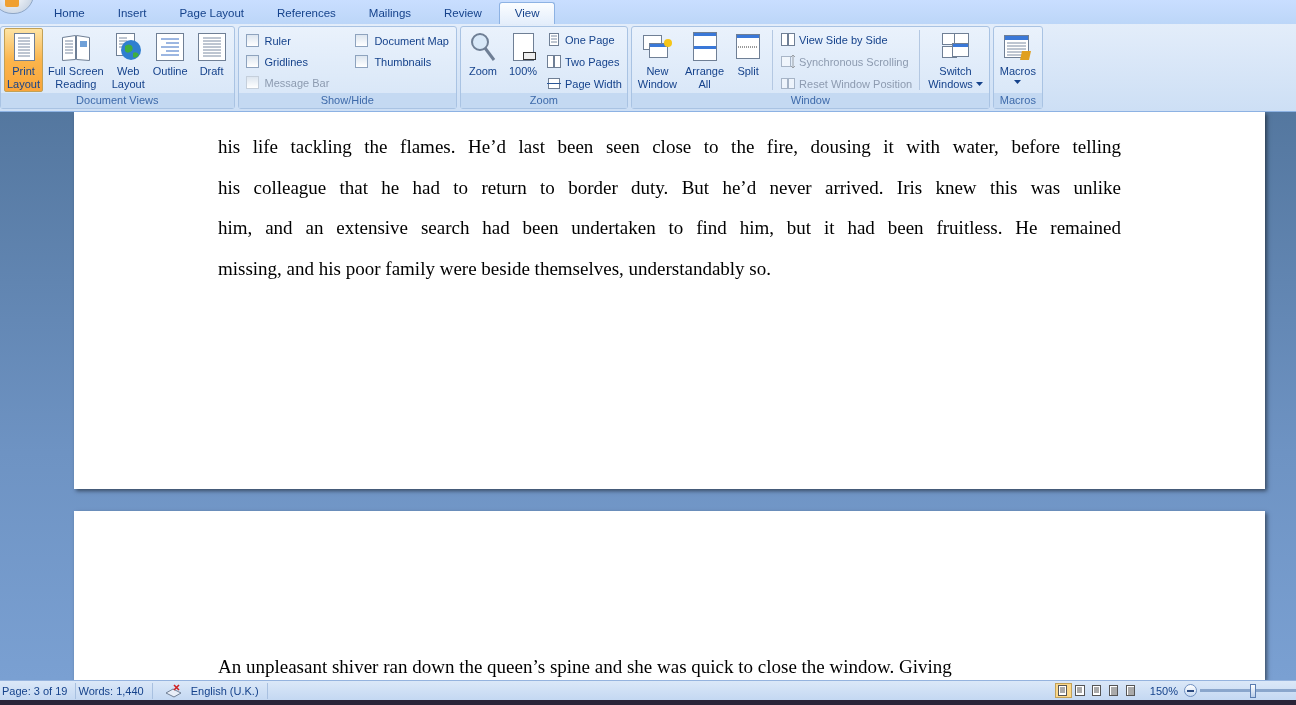 This screenshot has width=1296, height=705. What do you see at coordinates (1163, 690) in the screenshot?
I see `zoom-level: 150%` at bounding box center [1163, 690].